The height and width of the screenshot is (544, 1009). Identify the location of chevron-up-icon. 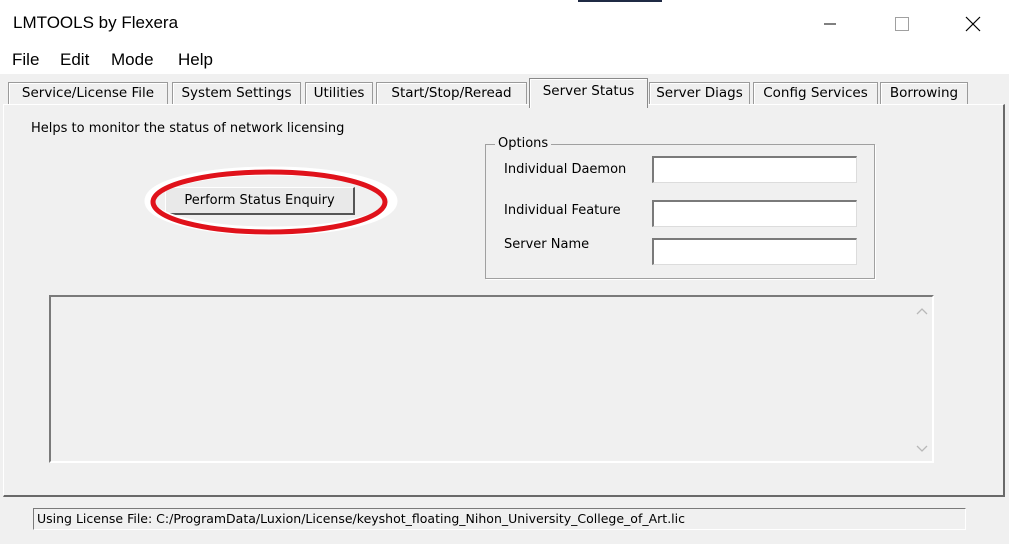
(922, 311).